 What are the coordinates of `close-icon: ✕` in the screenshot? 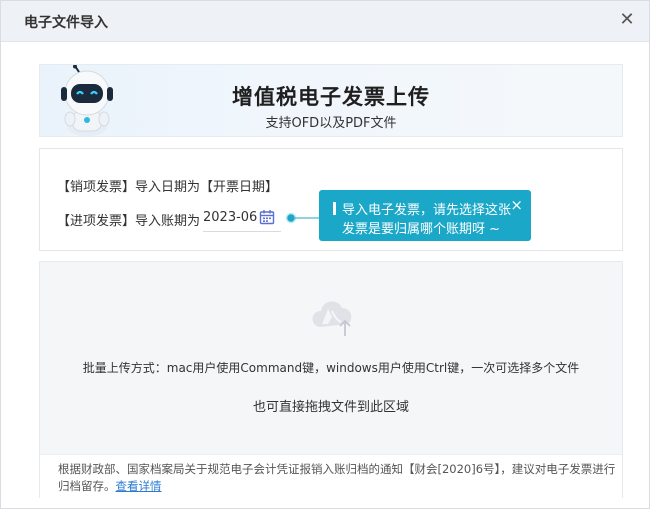 It's located at (627, 20).